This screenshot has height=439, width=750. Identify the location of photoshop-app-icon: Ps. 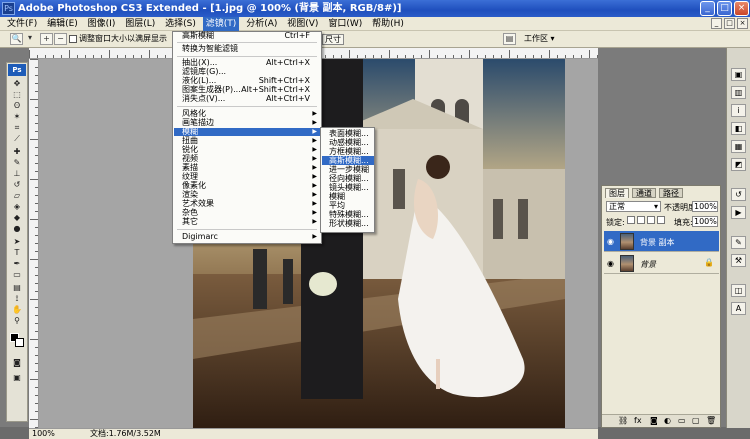
(8, 8).